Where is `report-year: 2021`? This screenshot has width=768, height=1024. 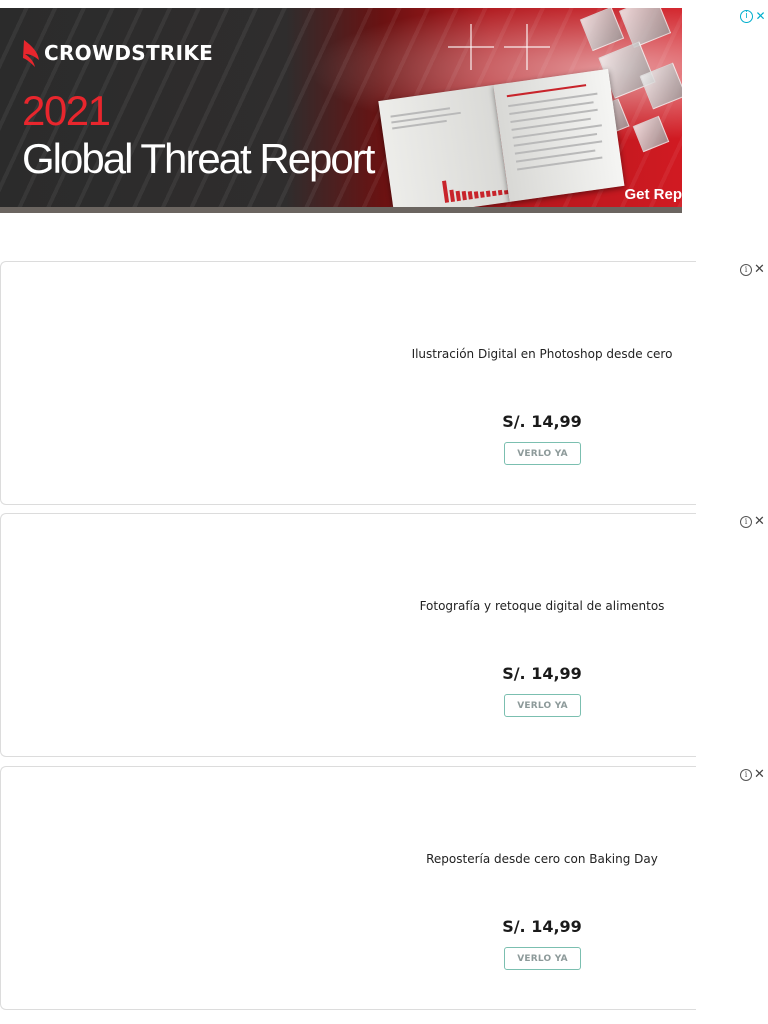 report-year: 2021 is located at coordinates (66, 110).